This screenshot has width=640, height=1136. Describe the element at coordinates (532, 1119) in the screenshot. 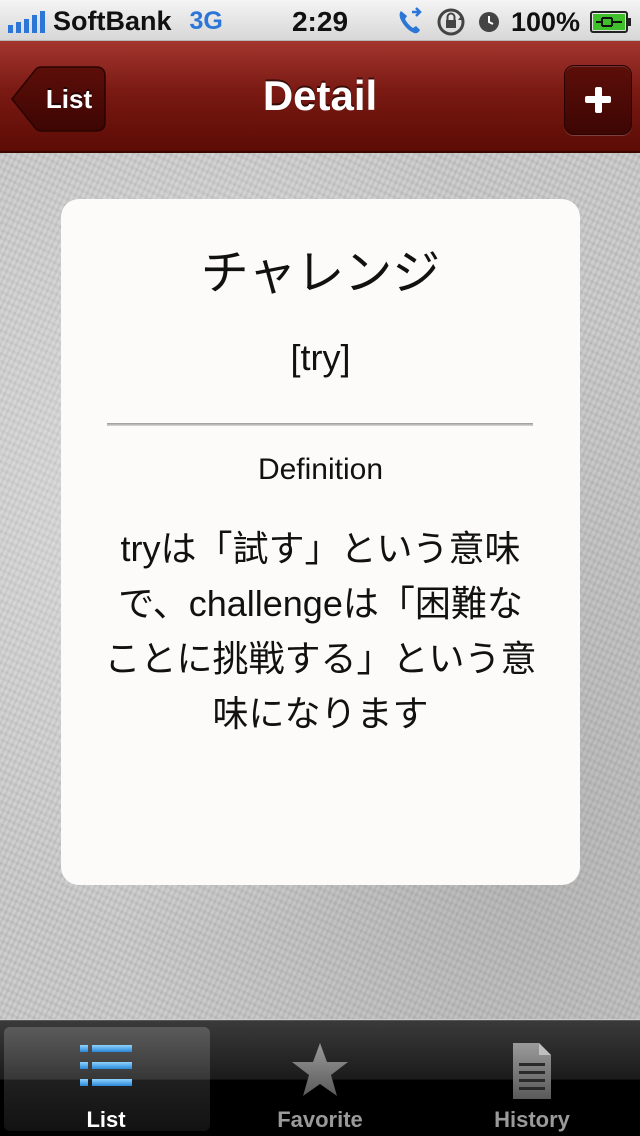

I see `tab-label: History` at that location.